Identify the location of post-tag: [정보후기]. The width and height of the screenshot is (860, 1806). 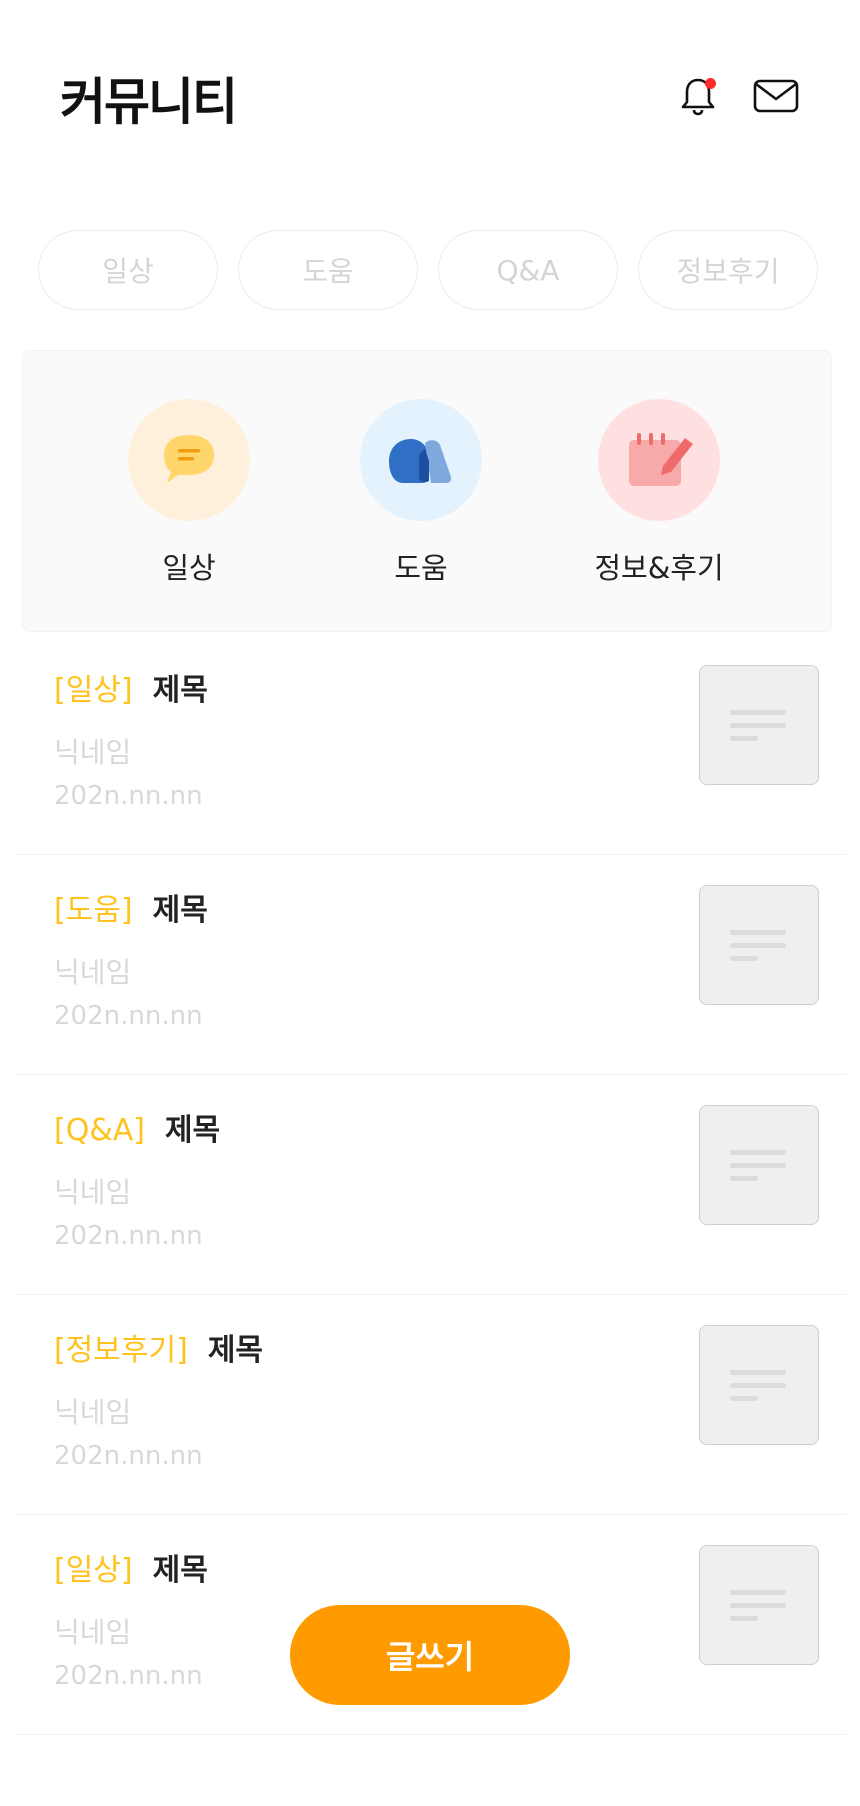
(121, 1350).